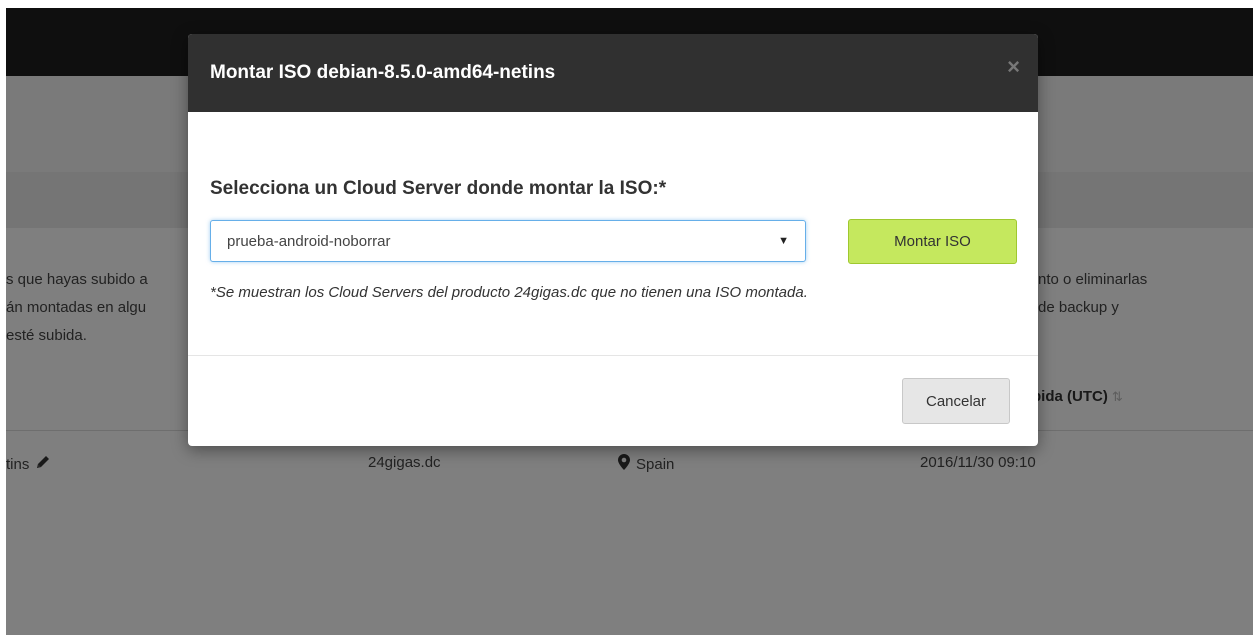 This screenshot has width=1253, height=635. I want to click on caret-down-icon: ▼, so click(783, 241).